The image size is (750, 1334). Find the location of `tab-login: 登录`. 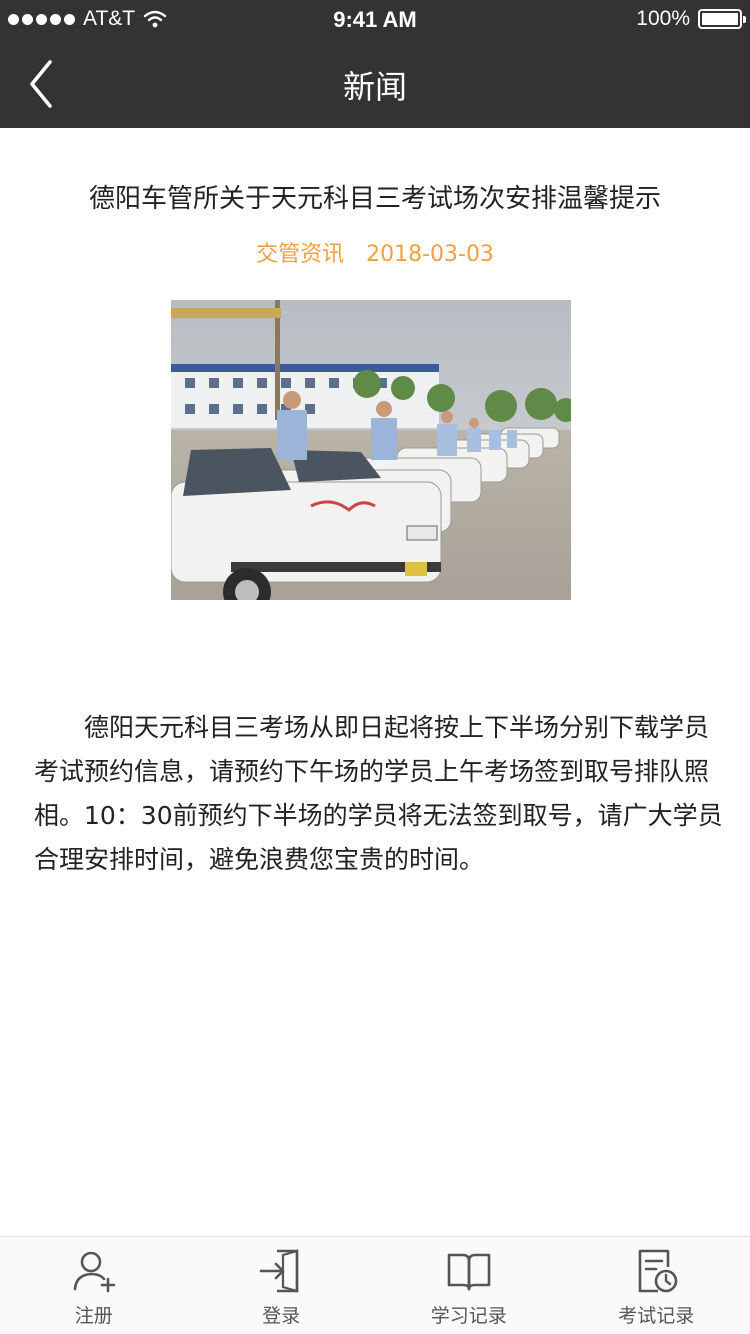

tab-login: 登录 is located at coordinates (282, 1285).